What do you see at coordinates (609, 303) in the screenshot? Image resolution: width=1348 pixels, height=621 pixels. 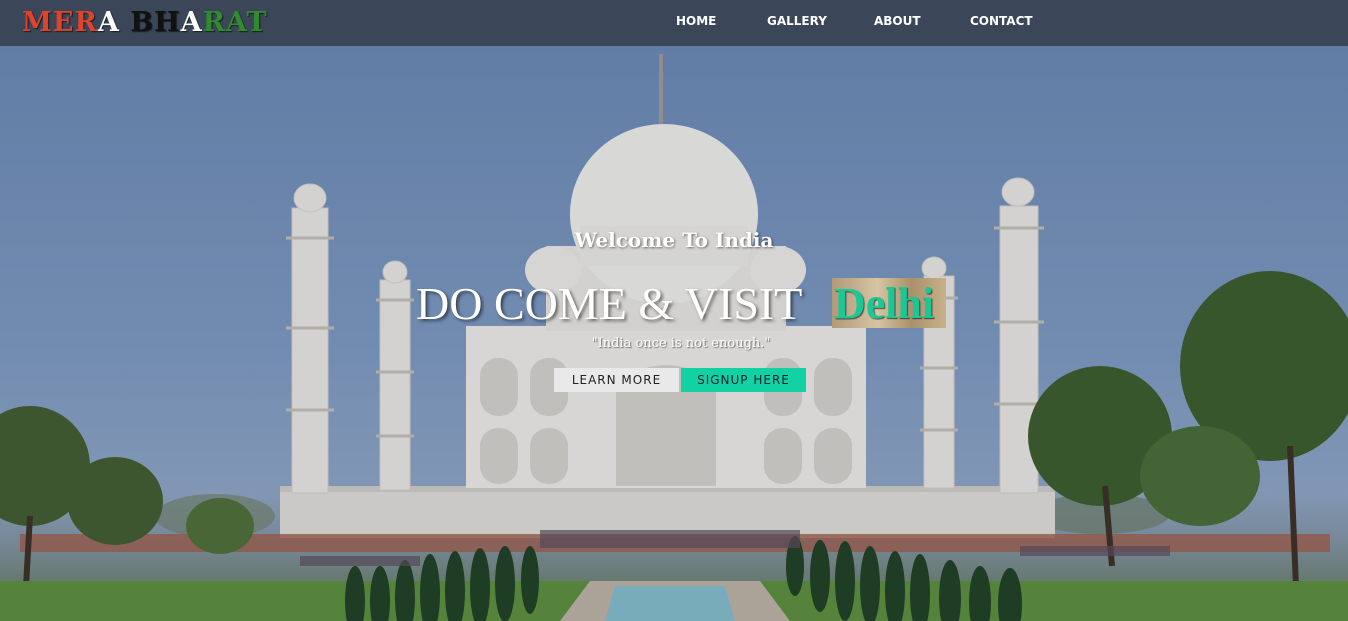 I see `hero-headline: DO COME & VISIT` at bounding box center [609, 303].